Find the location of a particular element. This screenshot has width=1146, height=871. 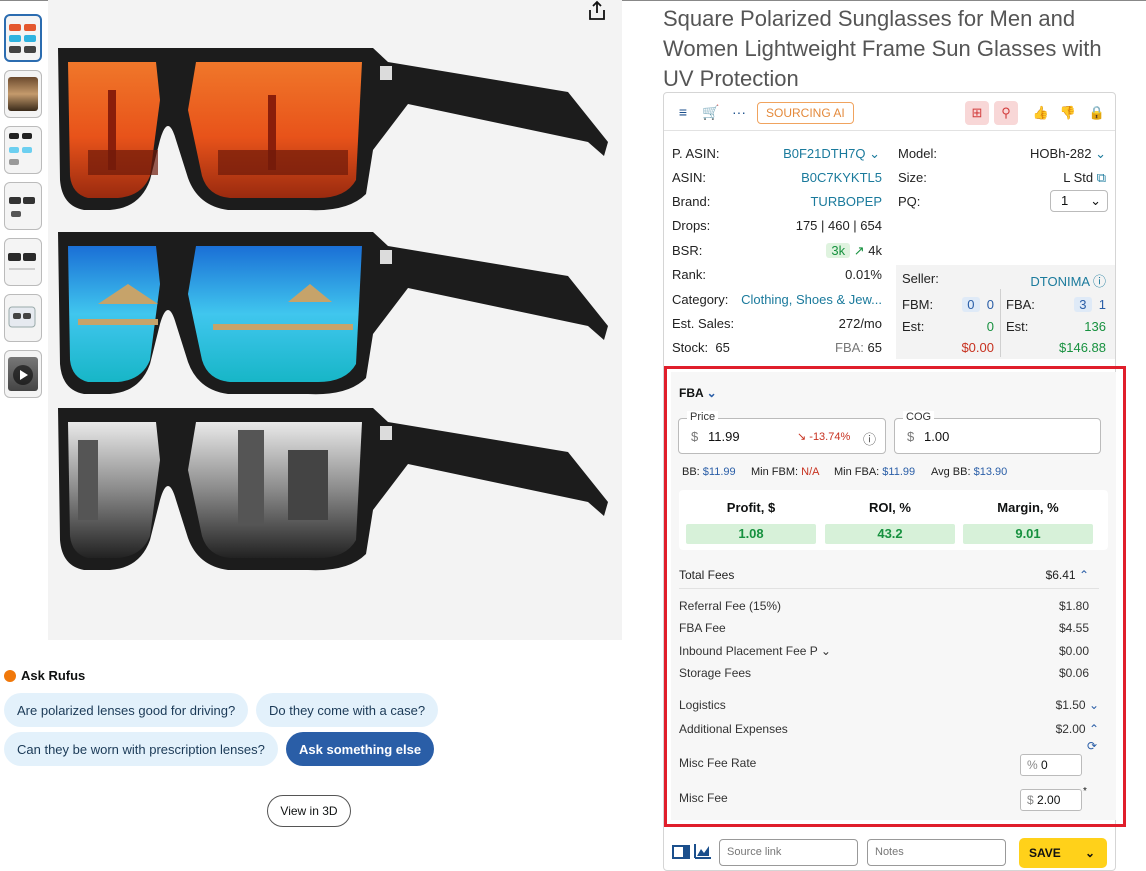

fba-est-value: 136 is located at coordinates (1095, 326).